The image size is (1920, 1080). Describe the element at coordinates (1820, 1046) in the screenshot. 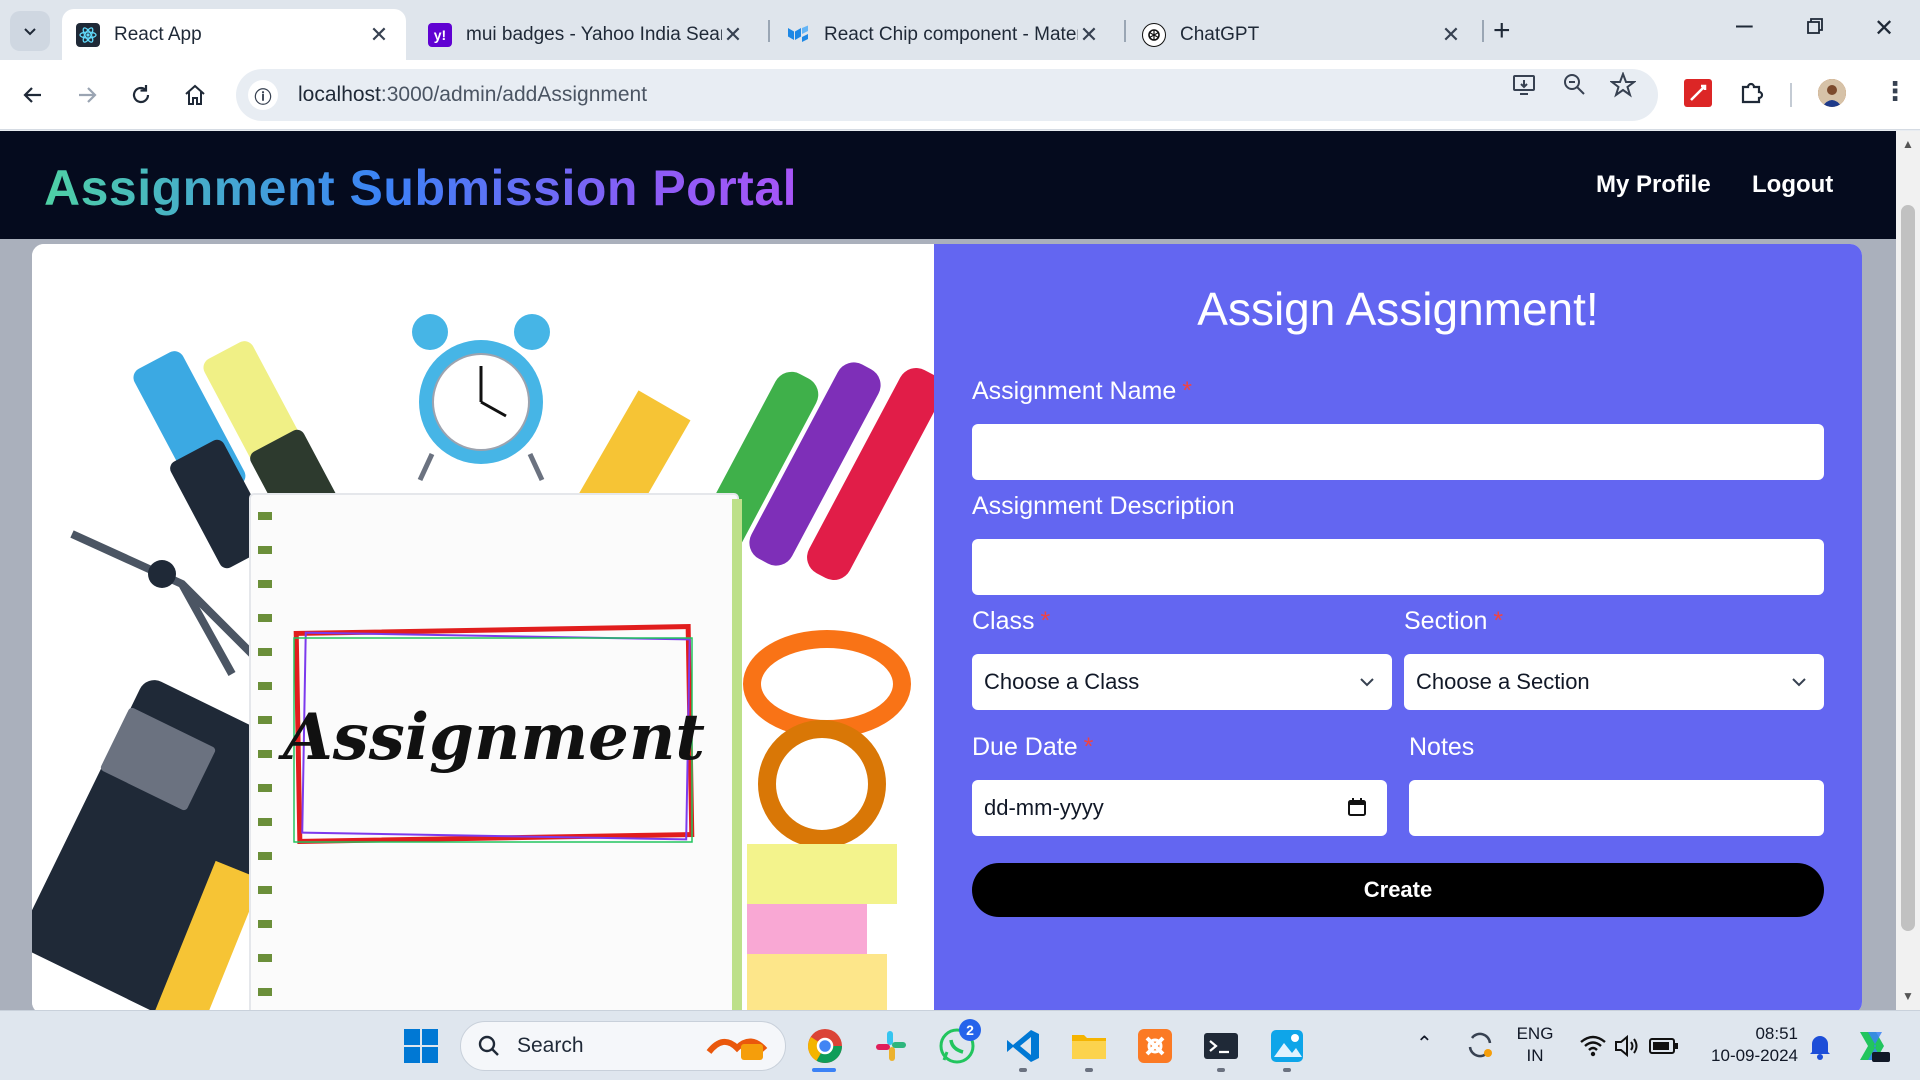

I see `notification-bell-icon` at that location.